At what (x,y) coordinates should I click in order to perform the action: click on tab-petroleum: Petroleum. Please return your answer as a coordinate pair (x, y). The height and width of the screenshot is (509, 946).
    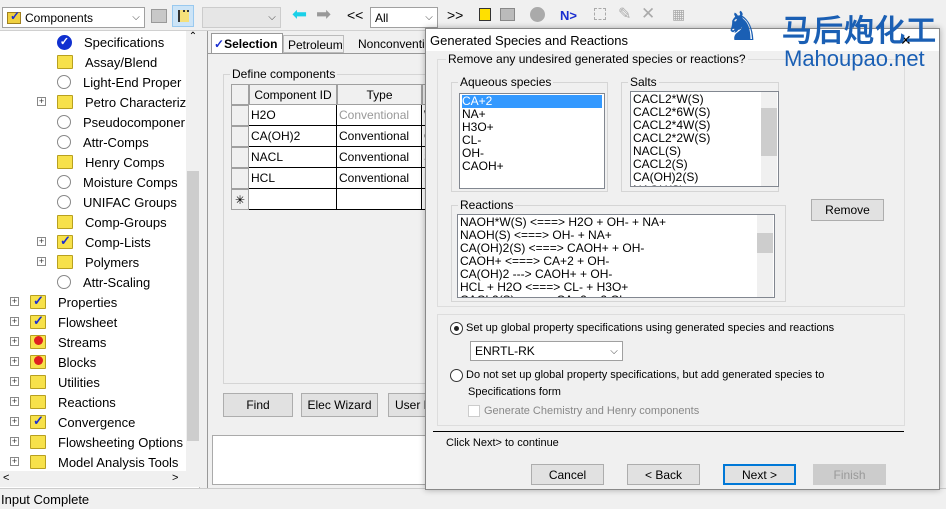
    Looking at the image, I should click on (313, 44).